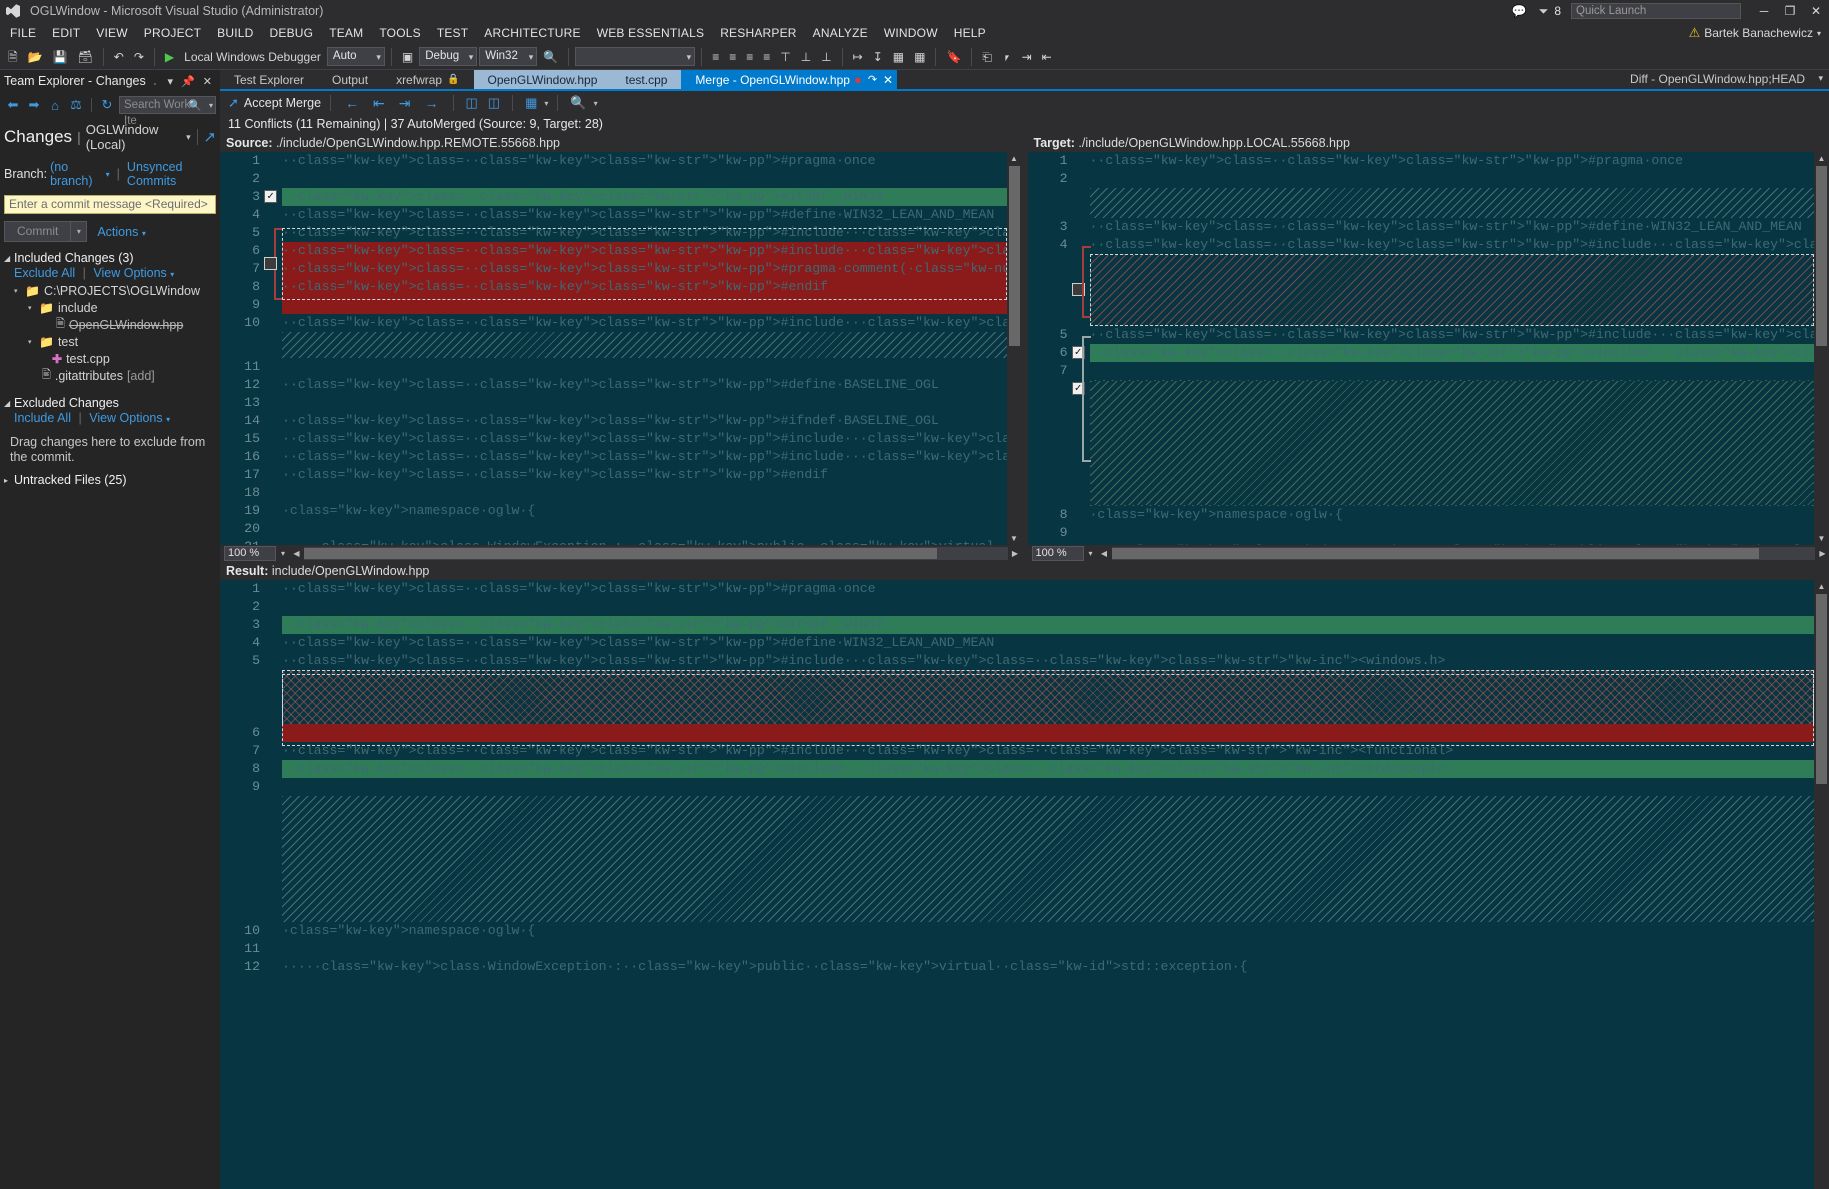  Describe the element at coordinates (110, 401) in the screenshot. I see `excluded-changes-header: Excluded Changes` at that location.